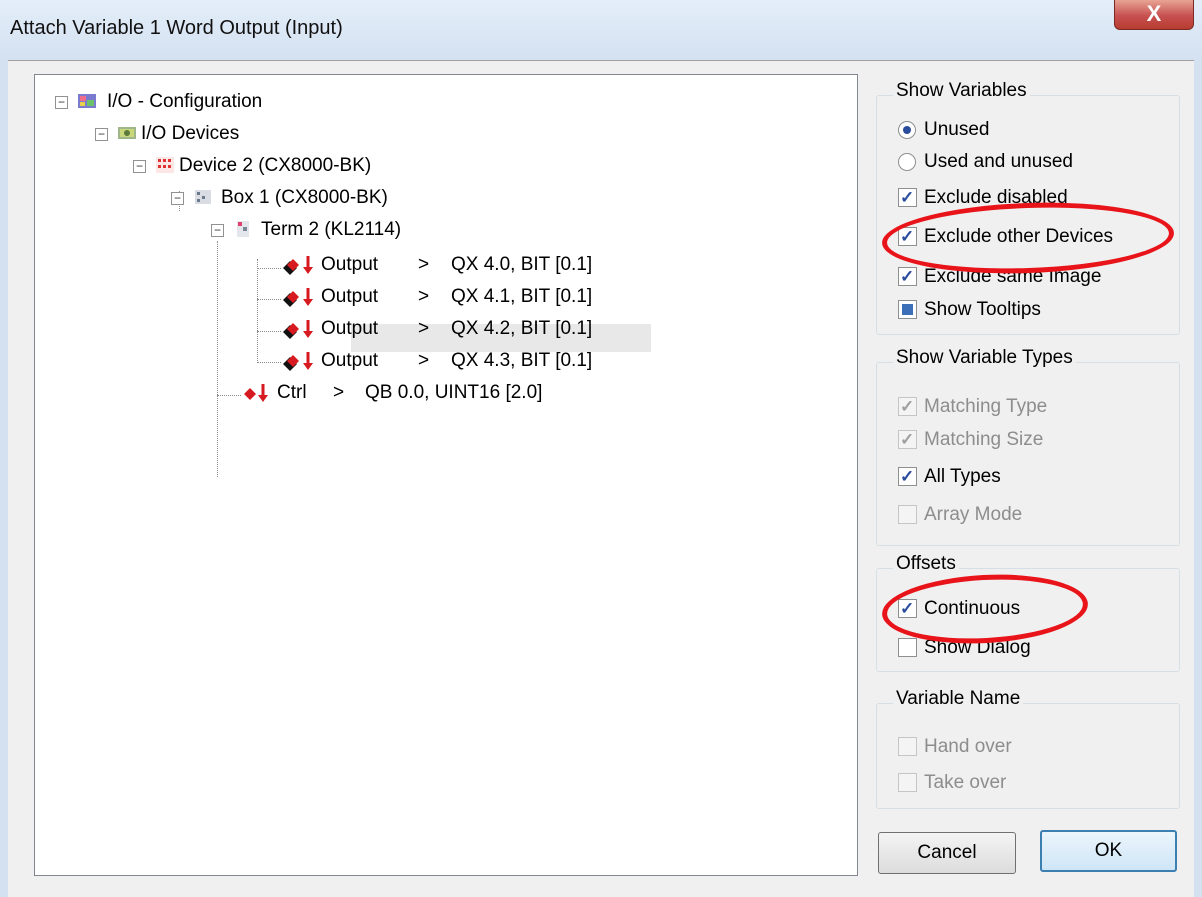 The width and height of the screenshot is (1202, 897). What do you see at coordinates (984, 439) in the screenshot?
I see `option-label: Matching Size` at bounding box center [984, 439].